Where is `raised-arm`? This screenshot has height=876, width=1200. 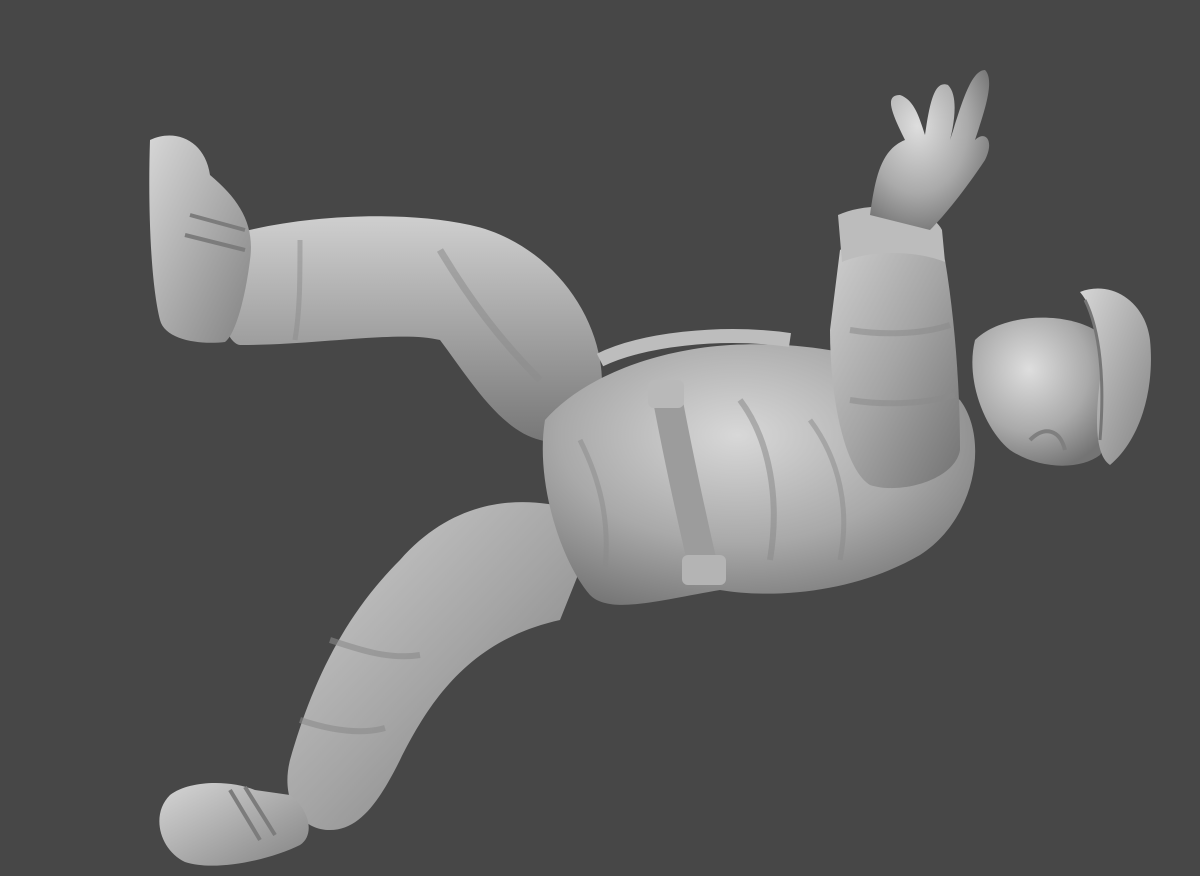
raised-arm is located at coordinates (895, 347).